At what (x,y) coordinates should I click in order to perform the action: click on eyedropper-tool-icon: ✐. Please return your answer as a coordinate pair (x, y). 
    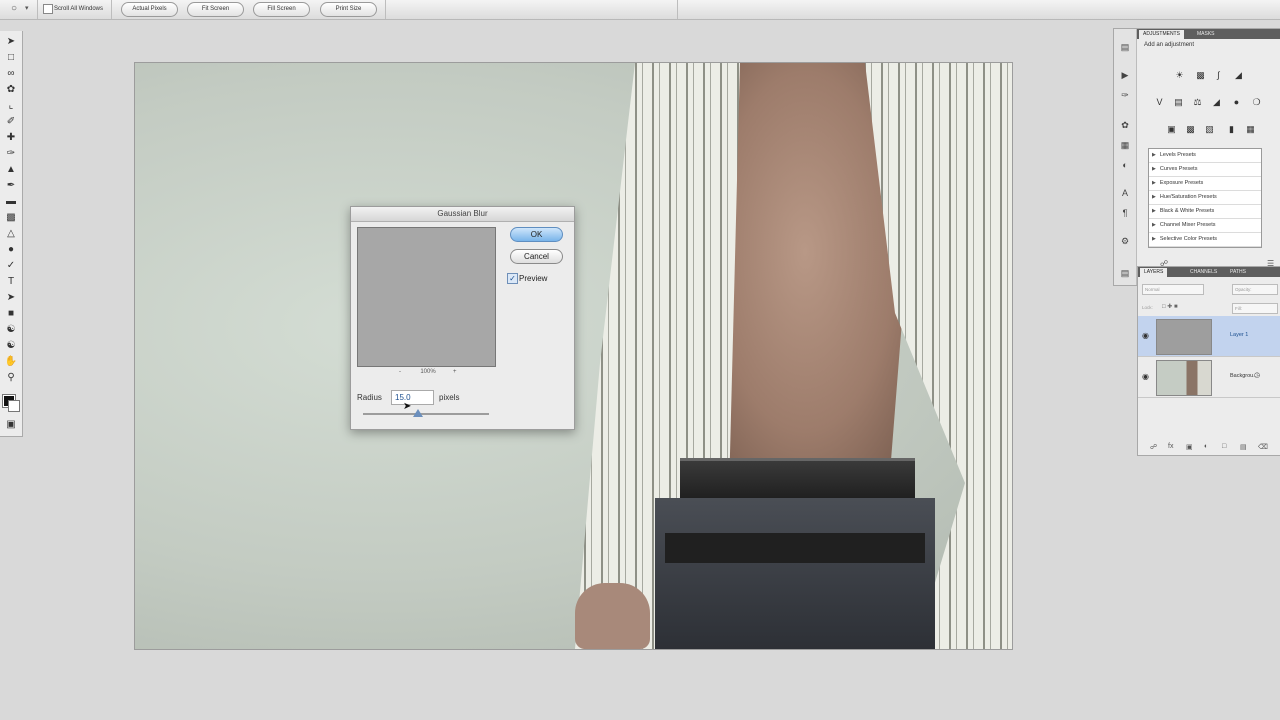
    Looking at the image, I should click on (11, 122).